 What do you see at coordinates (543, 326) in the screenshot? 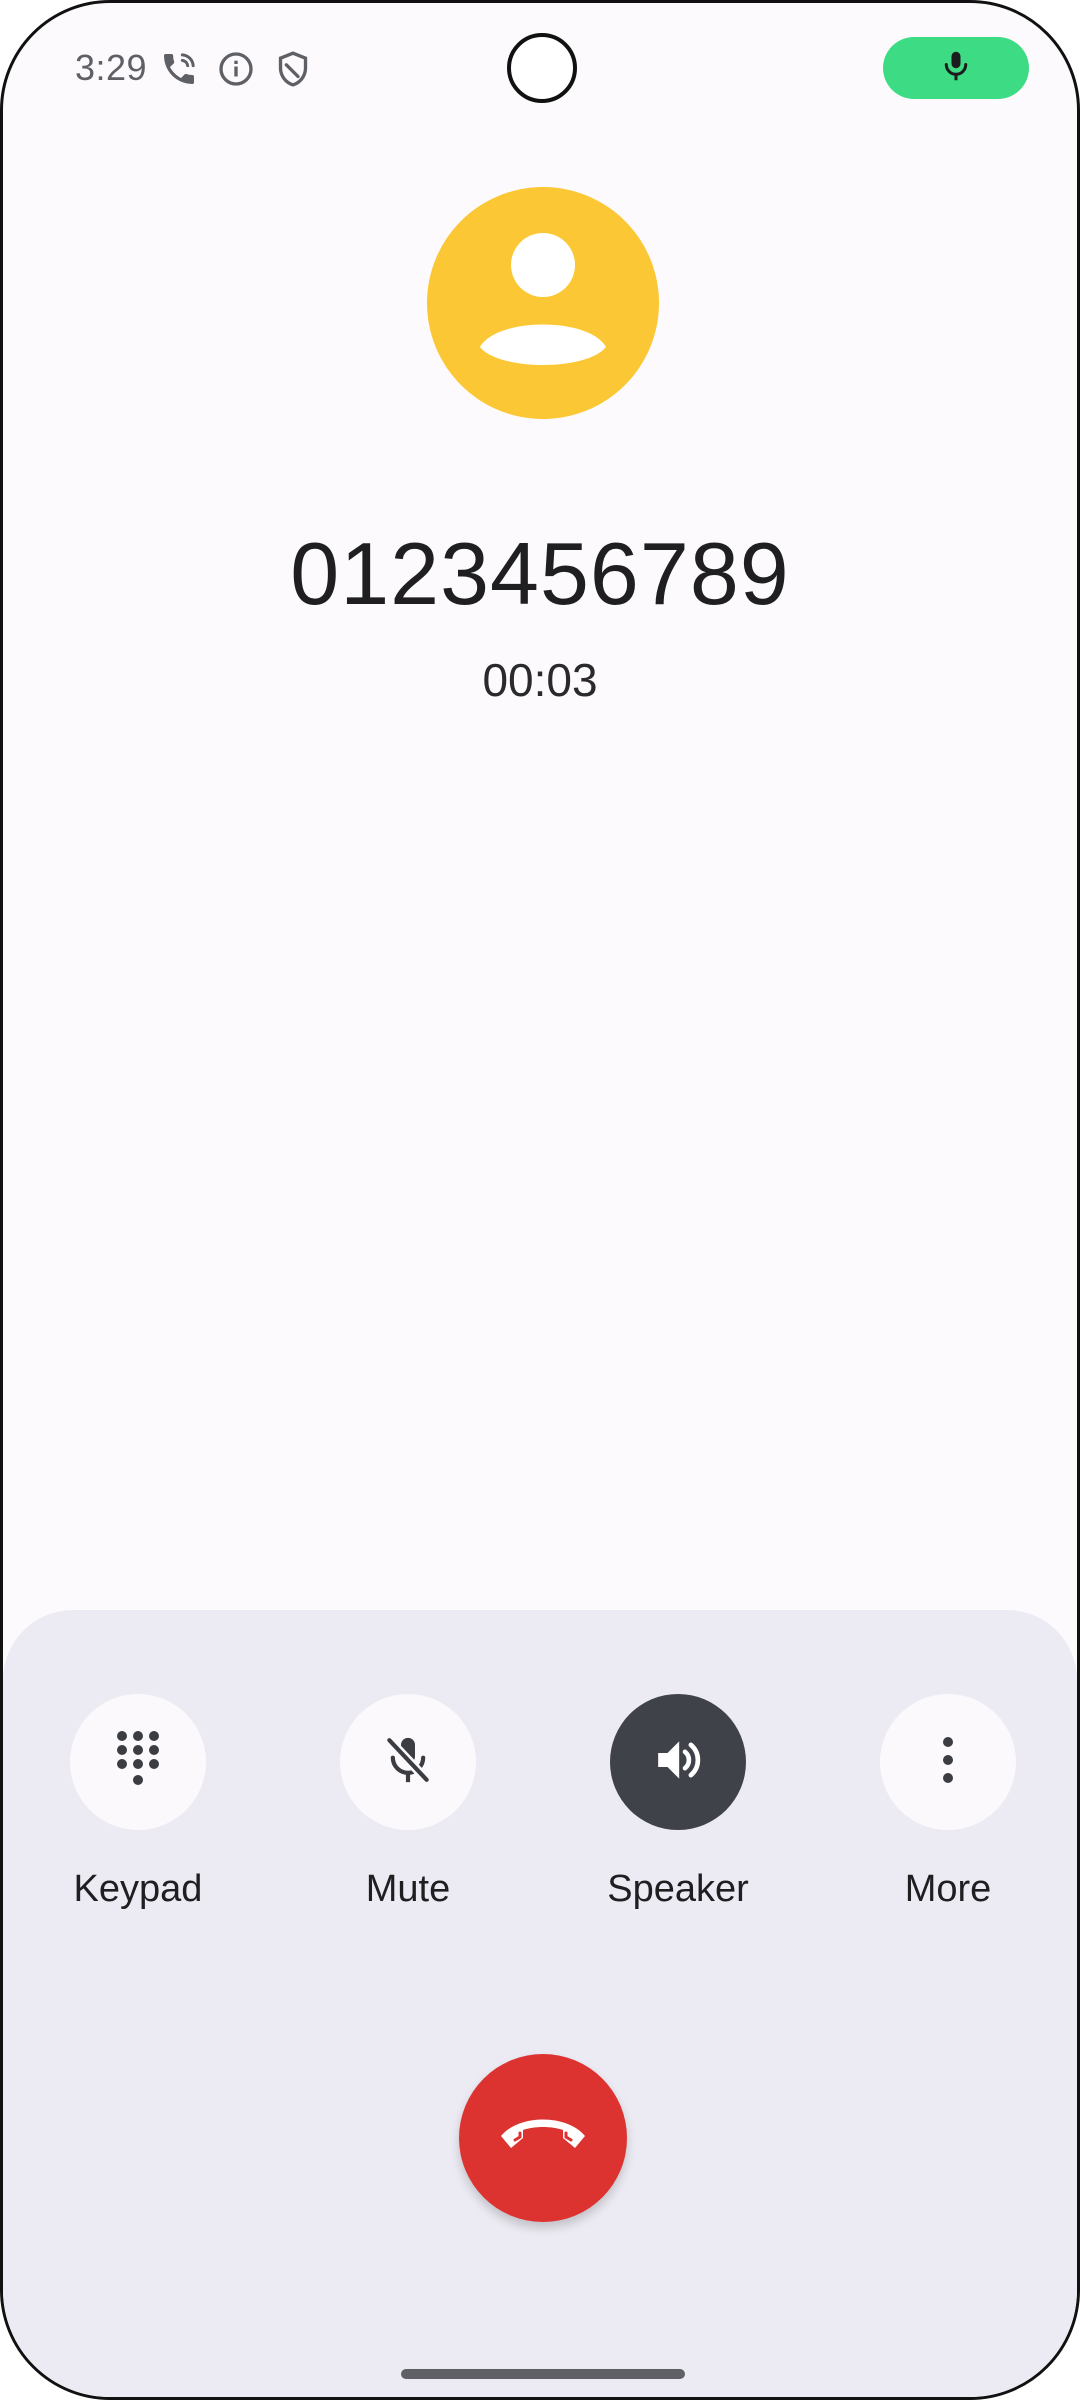
I see `person-icon` at bounding box center [543, 326].